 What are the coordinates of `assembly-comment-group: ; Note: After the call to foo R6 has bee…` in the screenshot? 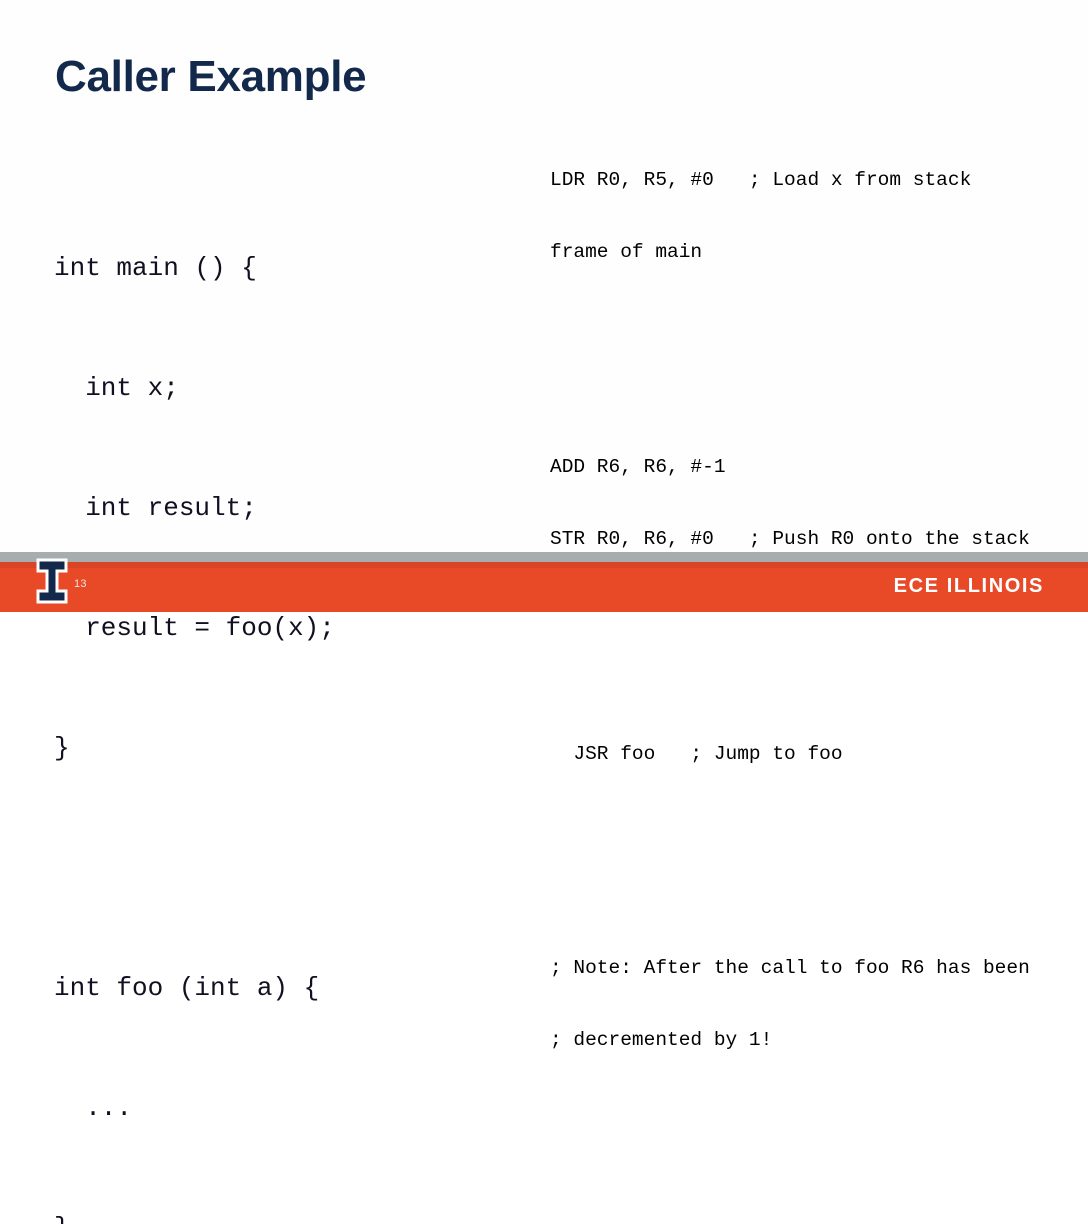 It's located at (810, 1004).